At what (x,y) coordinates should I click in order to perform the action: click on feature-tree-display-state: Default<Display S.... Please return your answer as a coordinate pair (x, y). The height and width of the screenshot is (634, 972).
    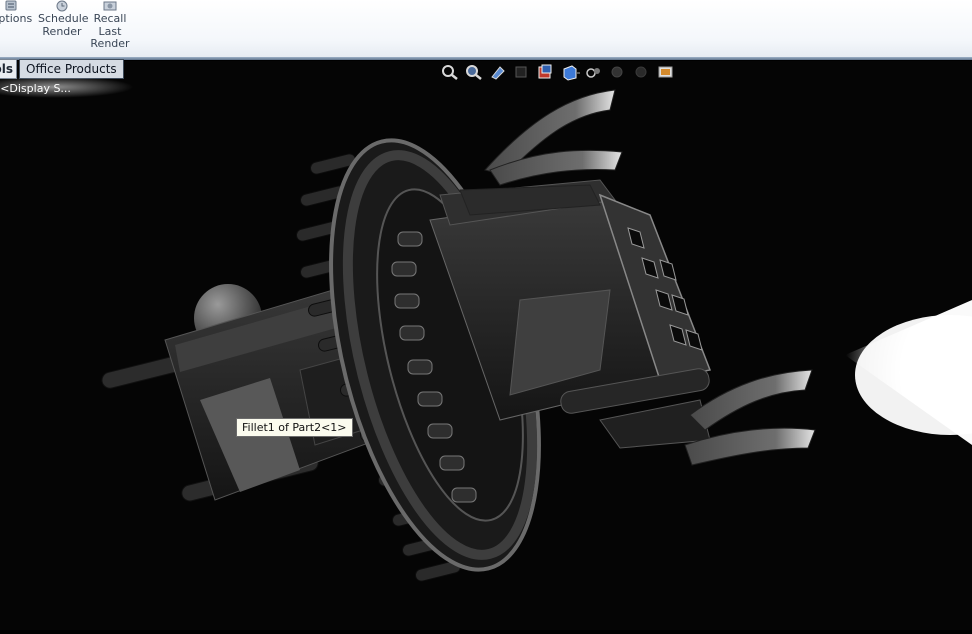
    Looking at the image, I should click on (35, 88).